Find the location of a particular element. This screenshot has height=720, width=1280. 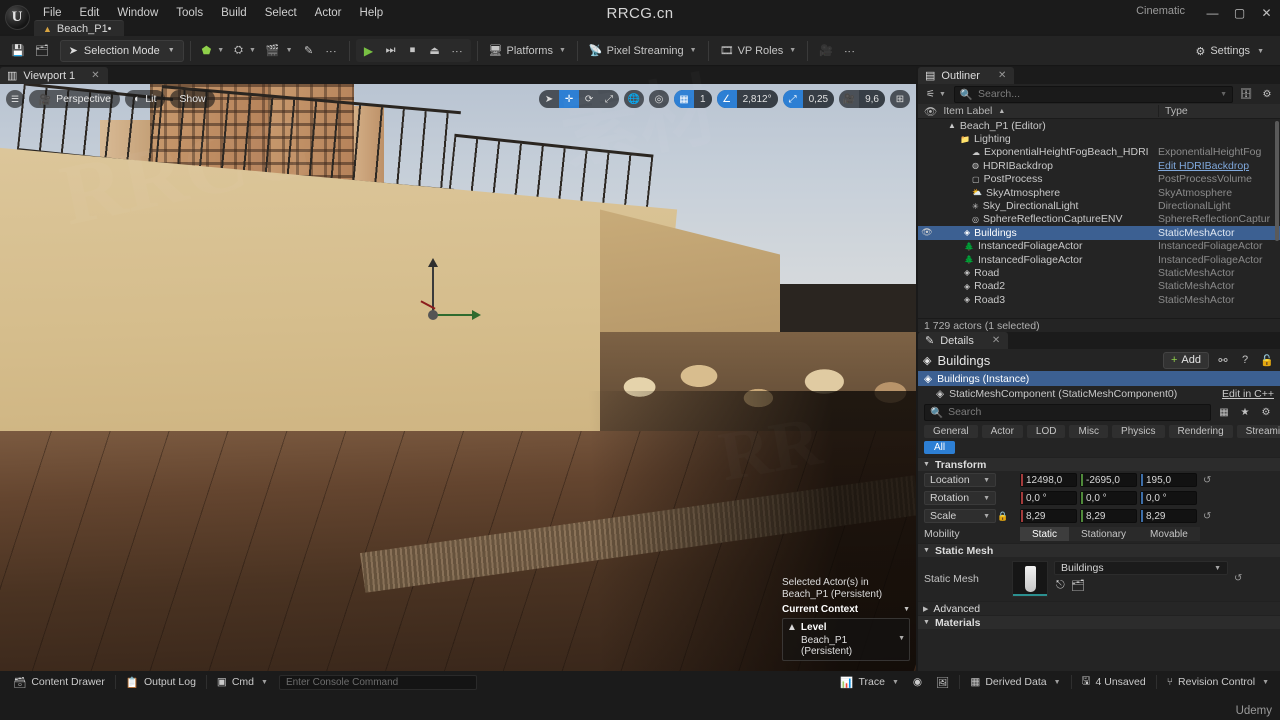

materials-section-header: ▼ Materials is located at coordinates (1099, 622).